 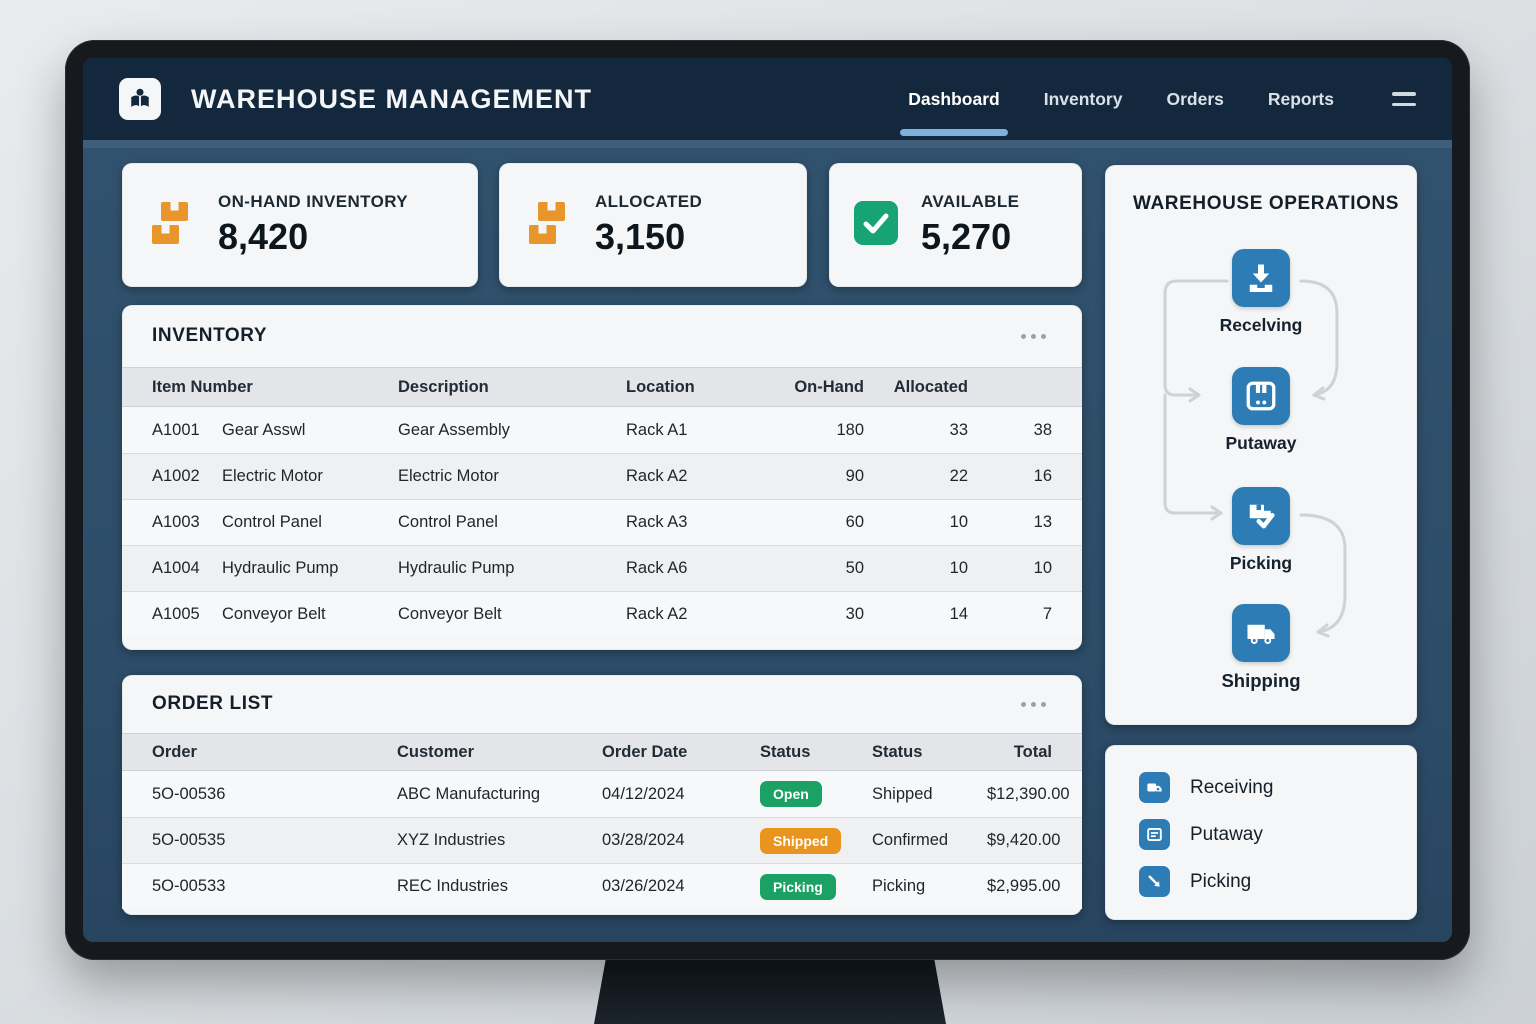 I want to click on order-list-title: ORDER LIST, so click(x=213, y=703).